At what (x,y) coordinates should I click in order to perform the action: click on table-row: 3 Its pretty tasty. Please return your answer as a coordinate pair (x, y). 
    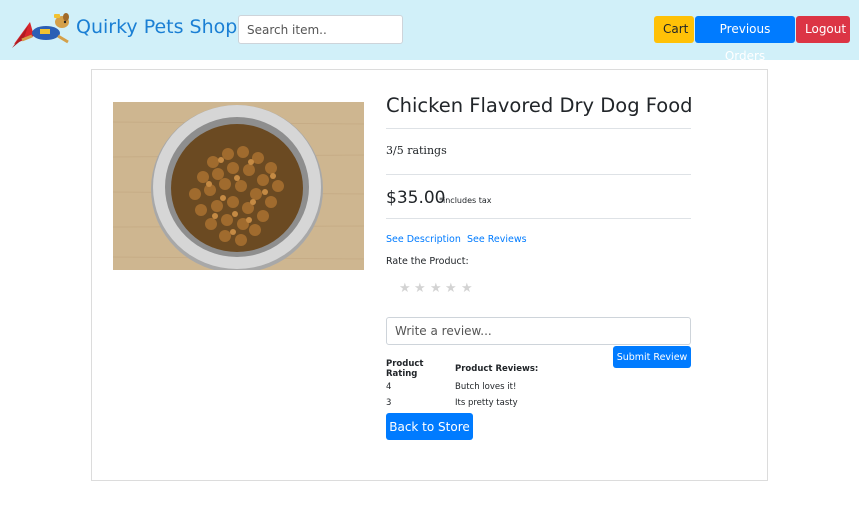
    Looking at the image, I should click on (462, 403).